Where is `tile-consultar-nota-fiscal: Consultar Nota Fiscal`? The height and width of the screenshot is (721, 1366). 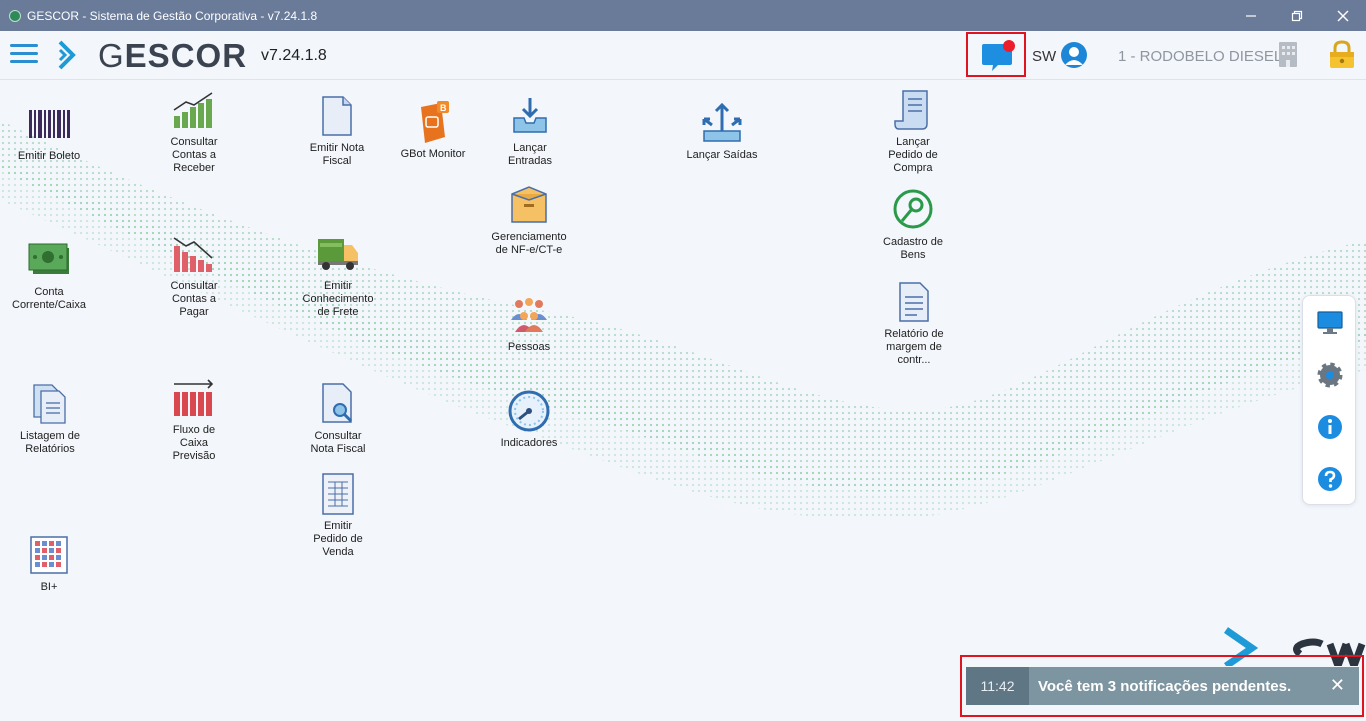 tile-consultar-nota-fiscal: Consultar Nota Fiscal is located at coordinates (338, 418).